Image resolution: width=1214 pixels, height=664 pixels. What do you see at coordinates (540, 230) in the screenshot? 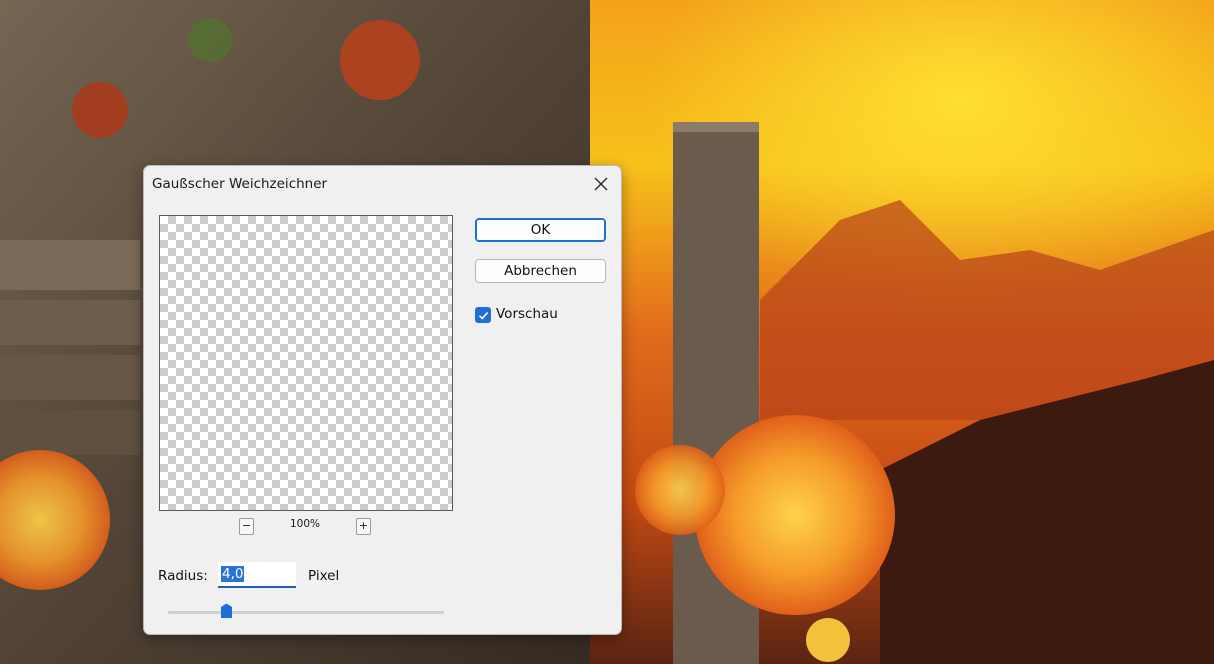
I see `ok-button: OK` at bounding box center [540, 230].